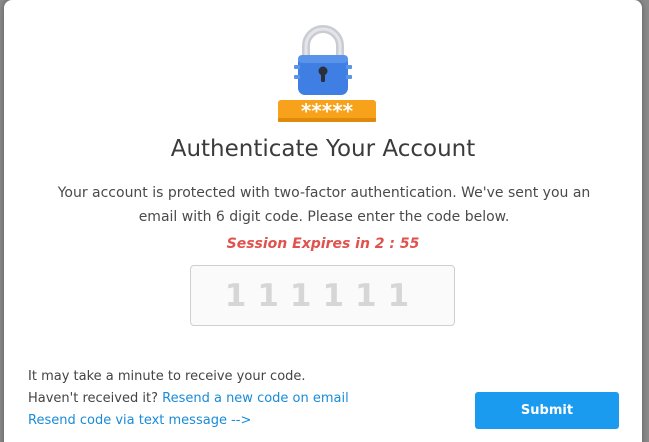 The width and height of the screenshot is (649, 442). Describe the element at coordinates (327, 111) in the screenshot. I see `lock-badge-text: *****` at that location.